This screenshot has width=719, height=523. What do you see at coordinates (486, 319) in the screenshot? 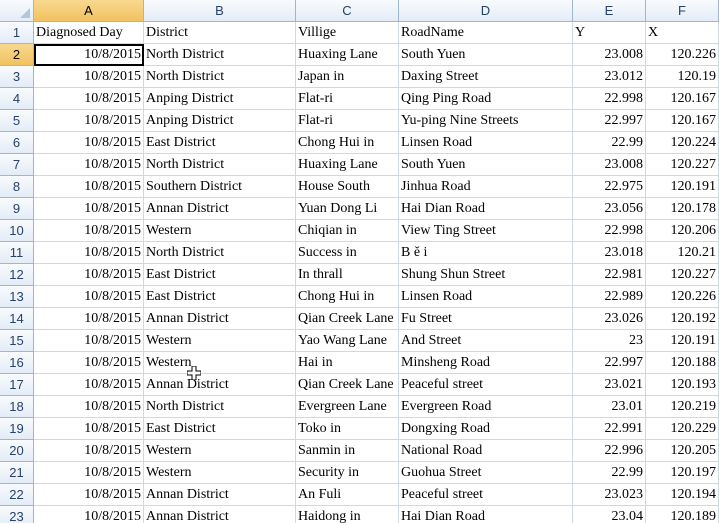
I see `cell-d: Fu Street` at bounding box center [486, 319].